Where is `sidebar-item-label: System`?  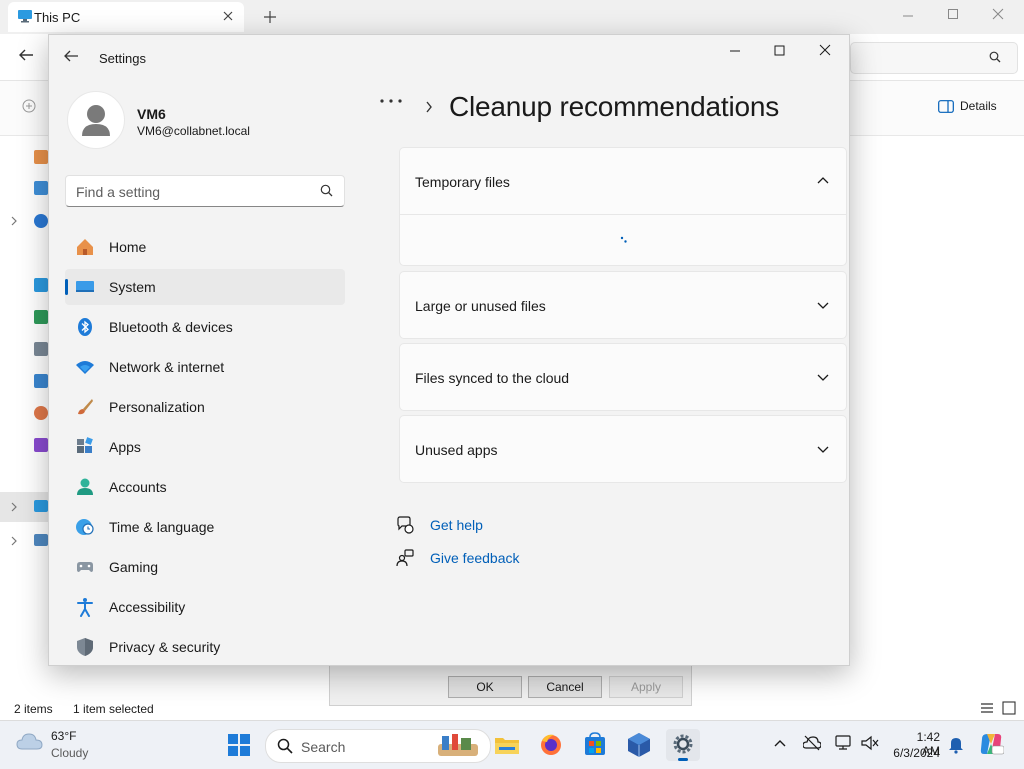
sidebar-item-label: System is located at coordinates (132, 287).